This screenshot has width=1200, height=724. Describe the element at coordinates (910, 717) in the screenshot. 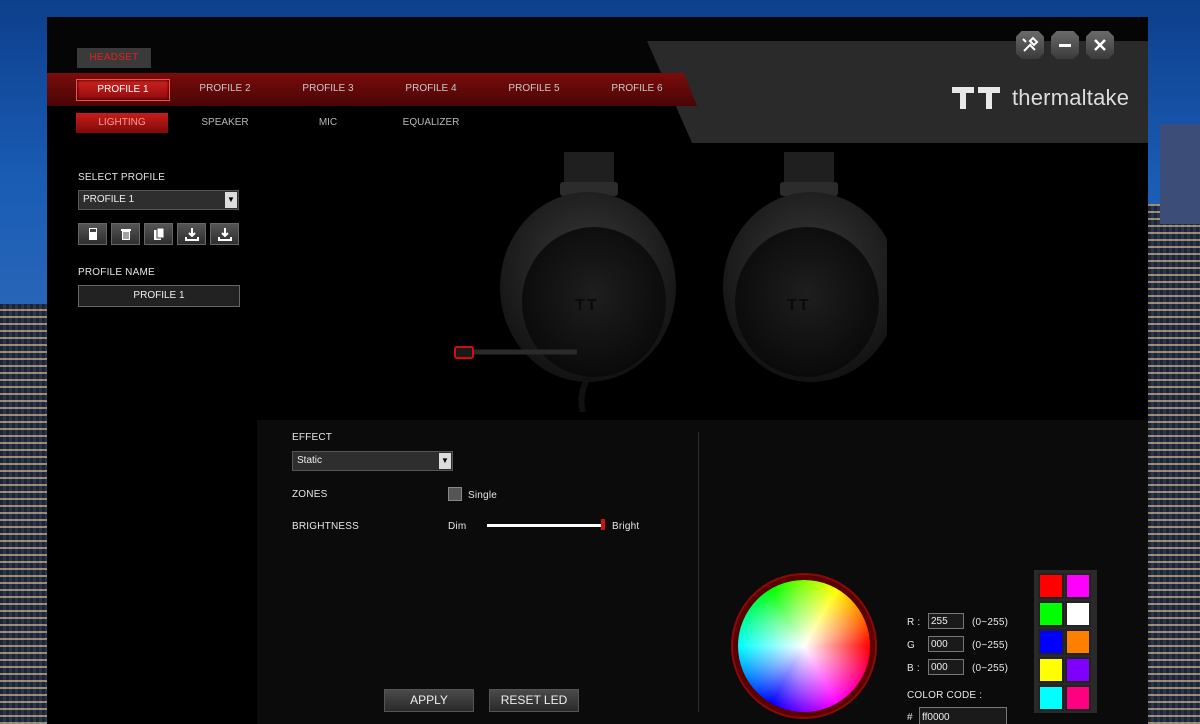

I see `hash-label: #` at that location.